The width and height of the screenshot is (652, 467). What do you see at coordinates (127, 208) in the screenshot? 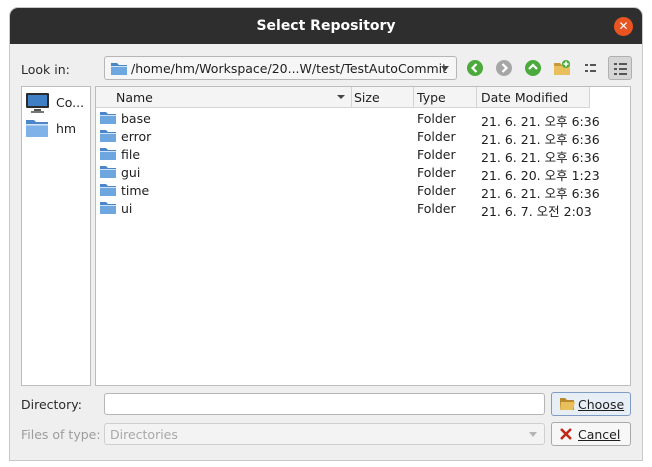
I see `file-name: ui` at bounding box center [127, 208].